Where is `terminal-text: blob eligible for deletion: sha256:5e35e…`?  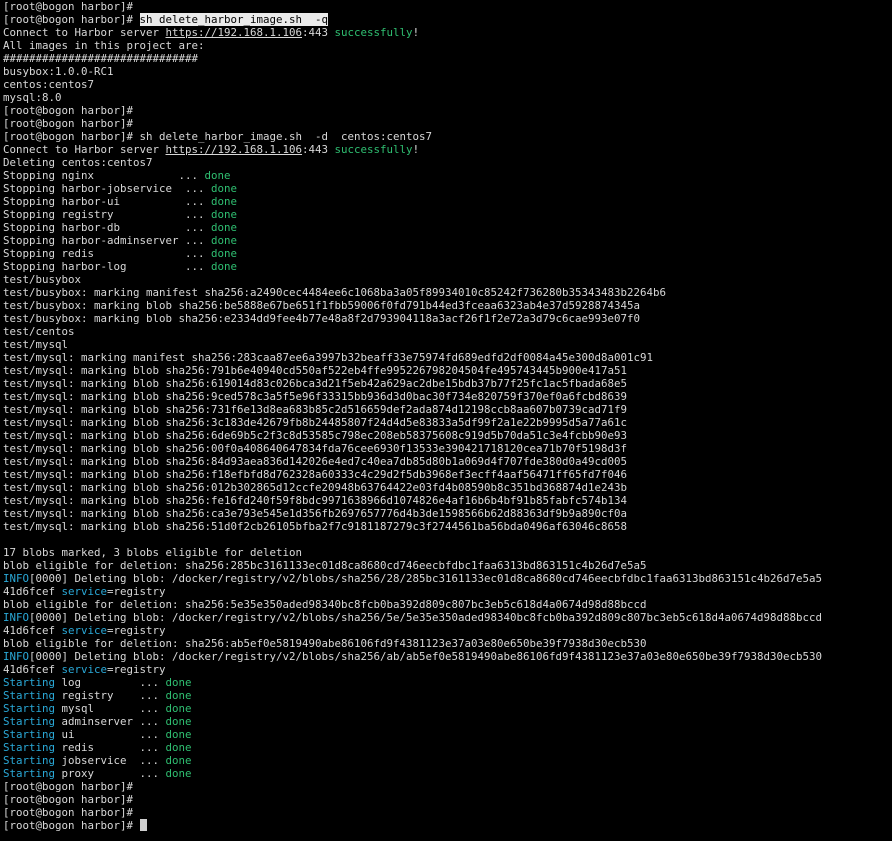
terminal-text: blob eligible for deletion: sha256:5e35e… is located at coordinates (325, 604).